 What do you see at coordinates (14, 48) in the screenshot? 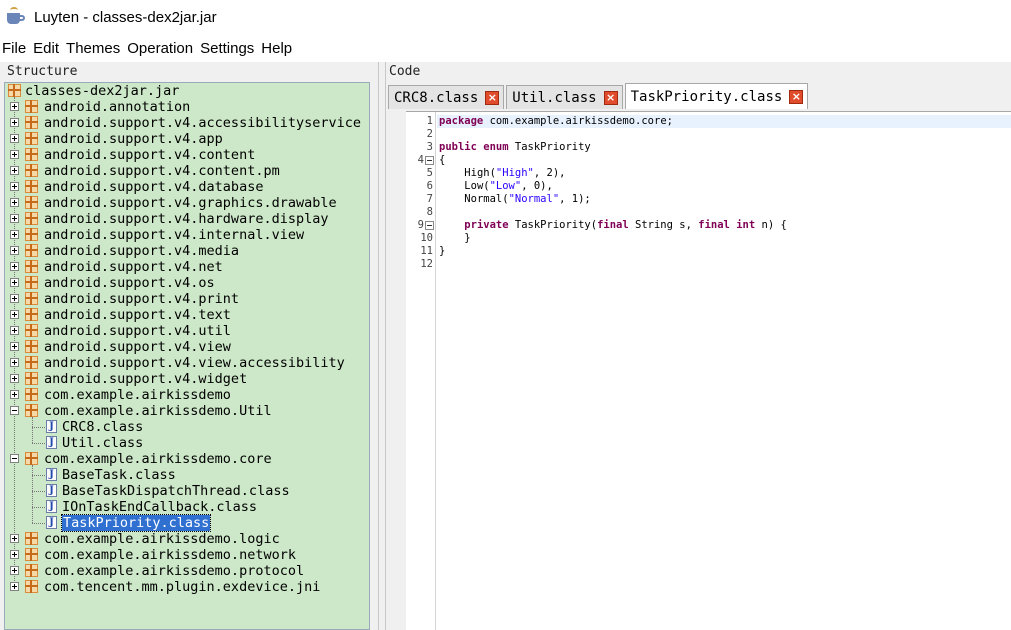
I see `menu-file: File` at bounding box center [14, 48].